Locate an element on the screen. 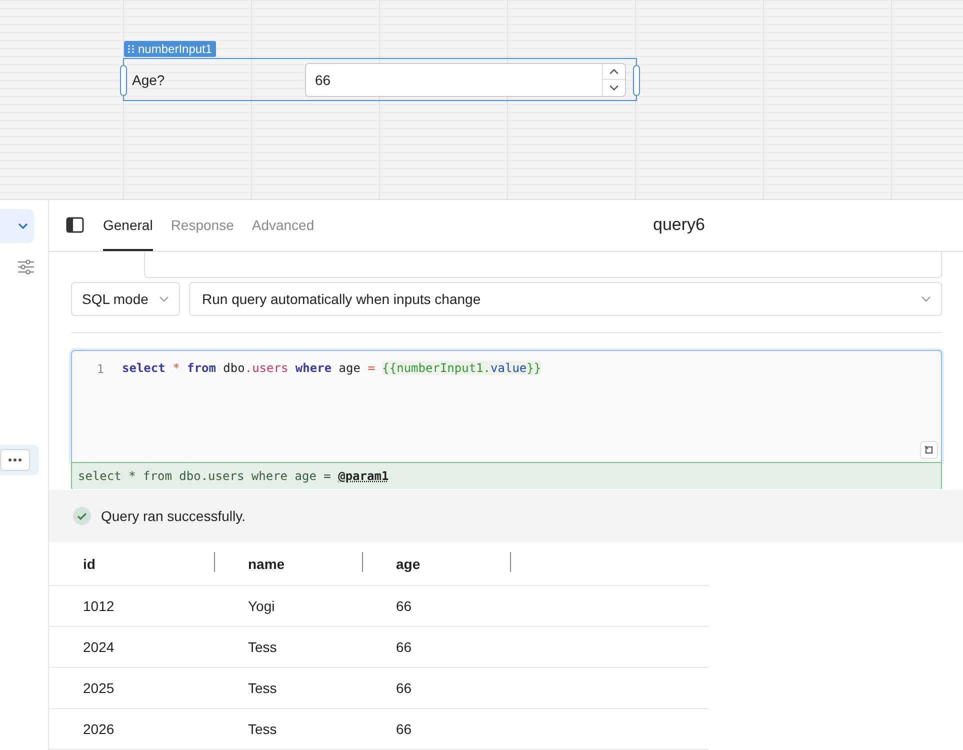  compiled-query: select * from dbo.users where age = @param1 is located at coordinates (233, 476).